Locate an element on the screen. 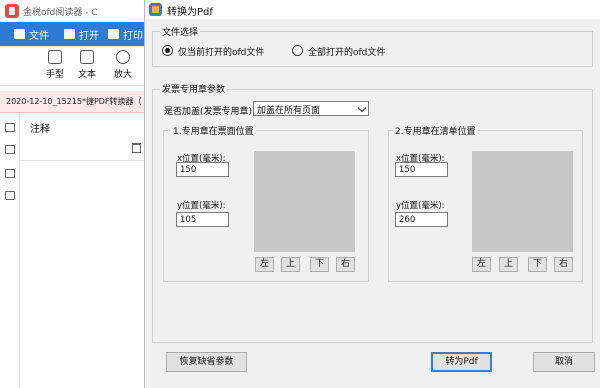 This screenshot has width=600, height=388. list-up-button: 上 is located at coordinates (508, 264).